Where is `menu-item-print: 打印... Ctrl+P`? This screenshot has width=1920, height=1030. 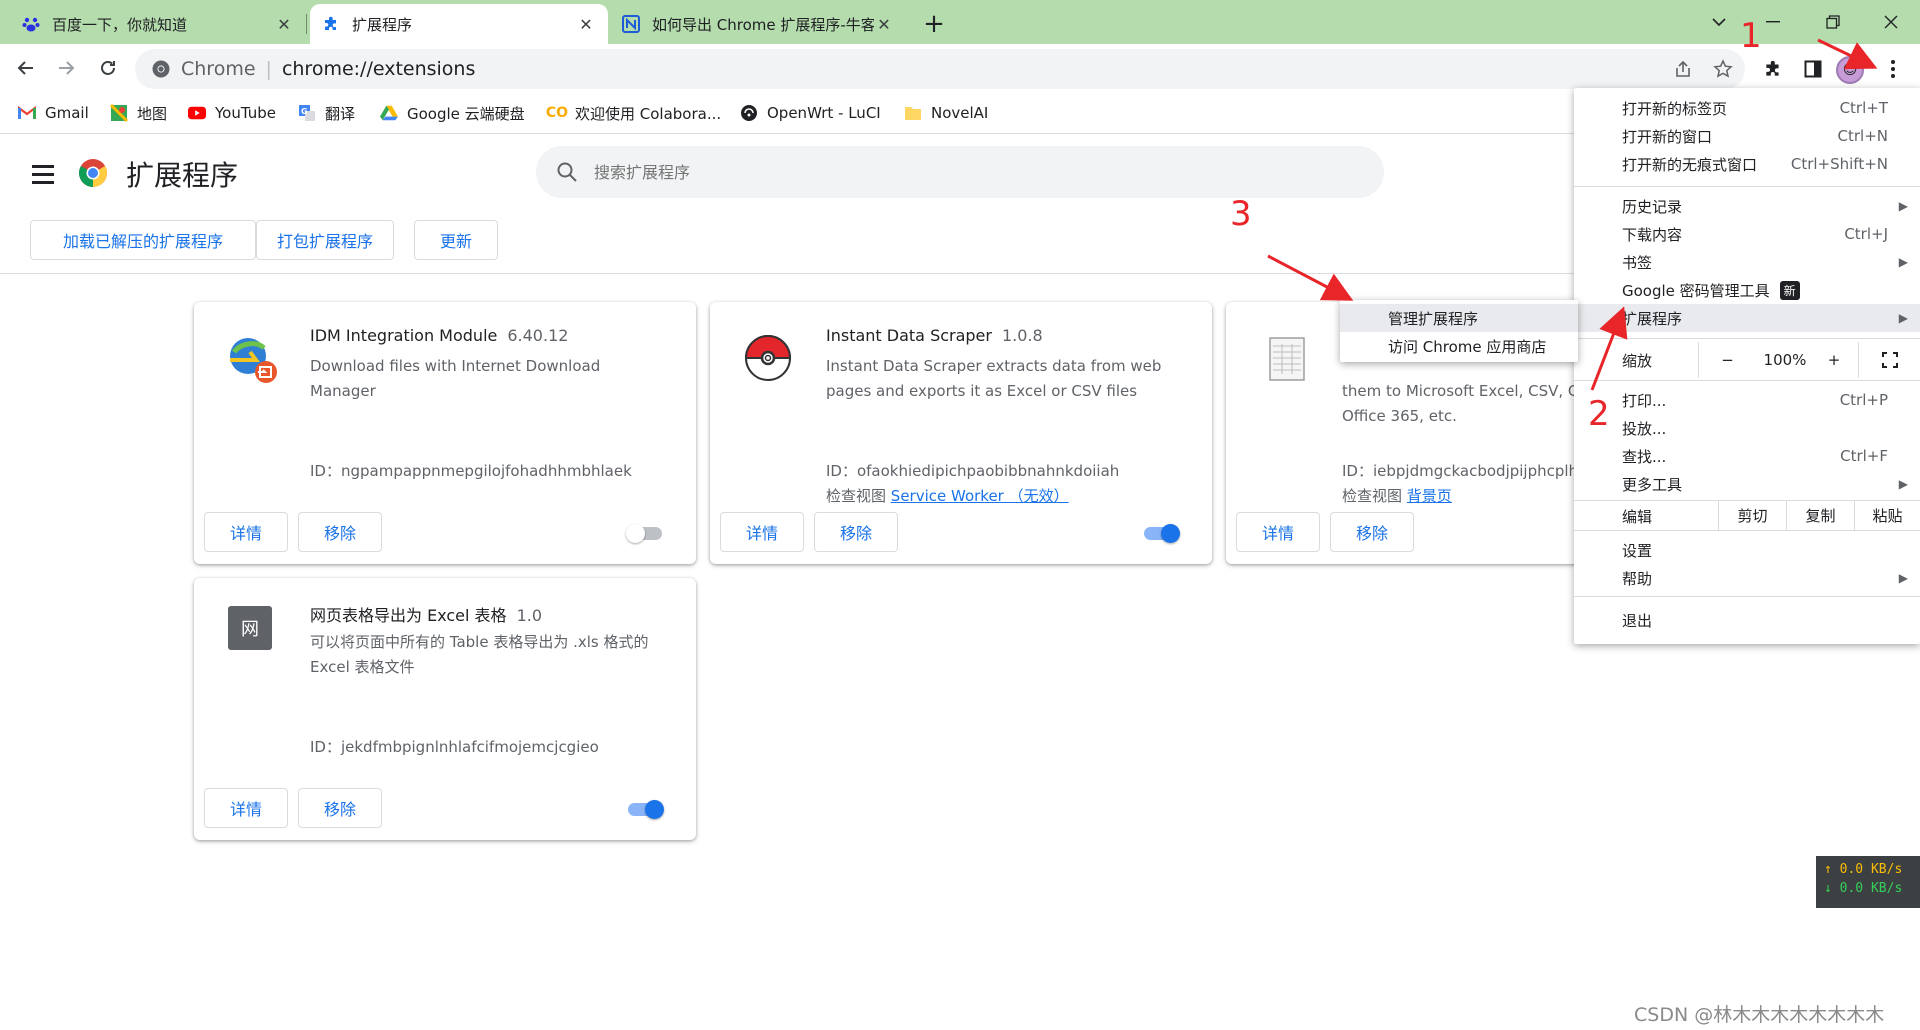
menu-item-print: 打印... Ctrl+P is located at coordinates (1747, 400).